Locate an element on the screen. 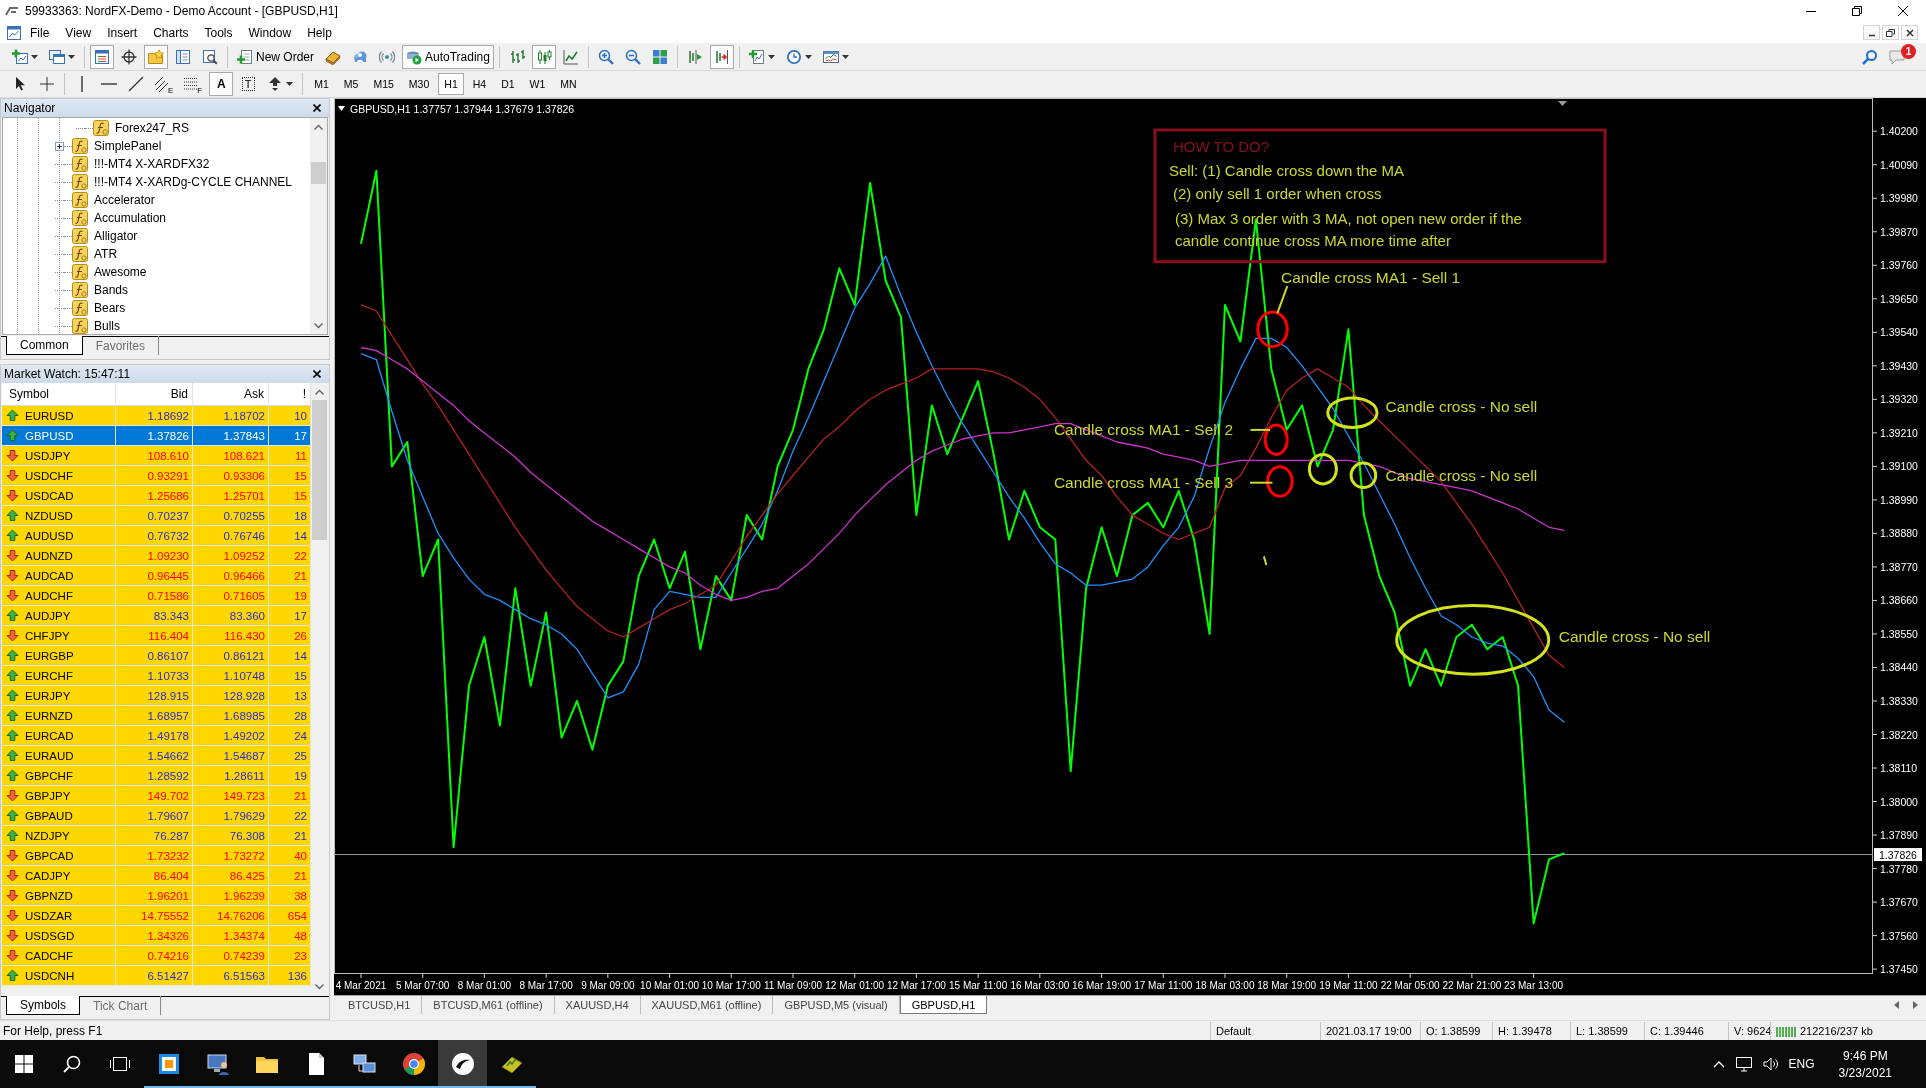  quote-row: NZDJPY 76.287 76.308 21 is located at coordinates (156, 836).